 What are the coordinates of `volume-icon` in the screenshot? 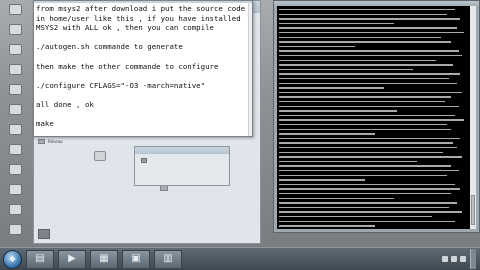 It's located at (463, 259).